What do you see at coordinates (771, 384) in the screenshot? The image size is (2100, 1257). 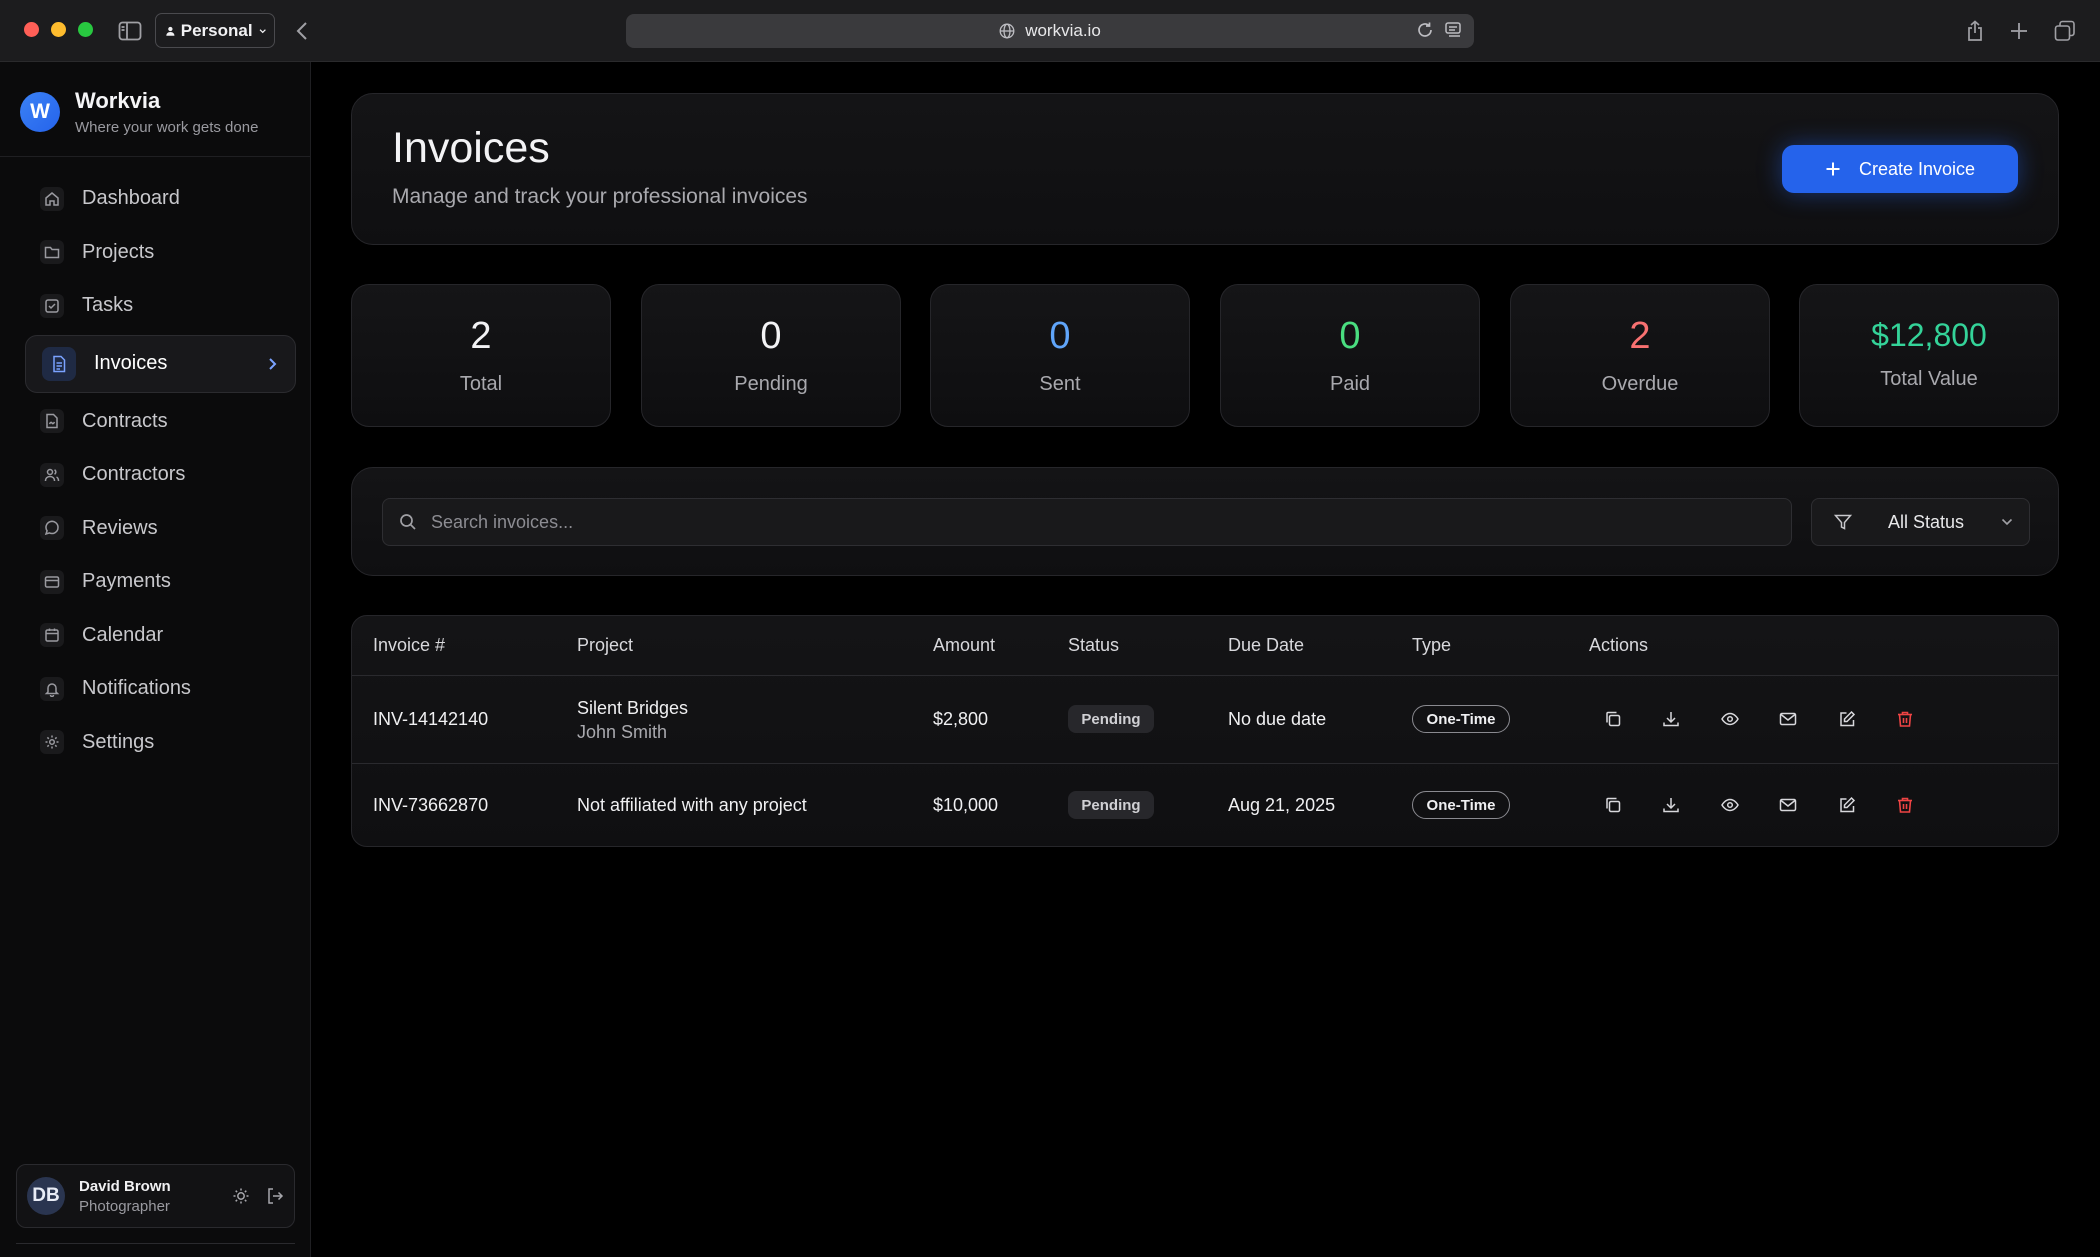 I see `stat-label: Pending` at bounding box center [771, 384].